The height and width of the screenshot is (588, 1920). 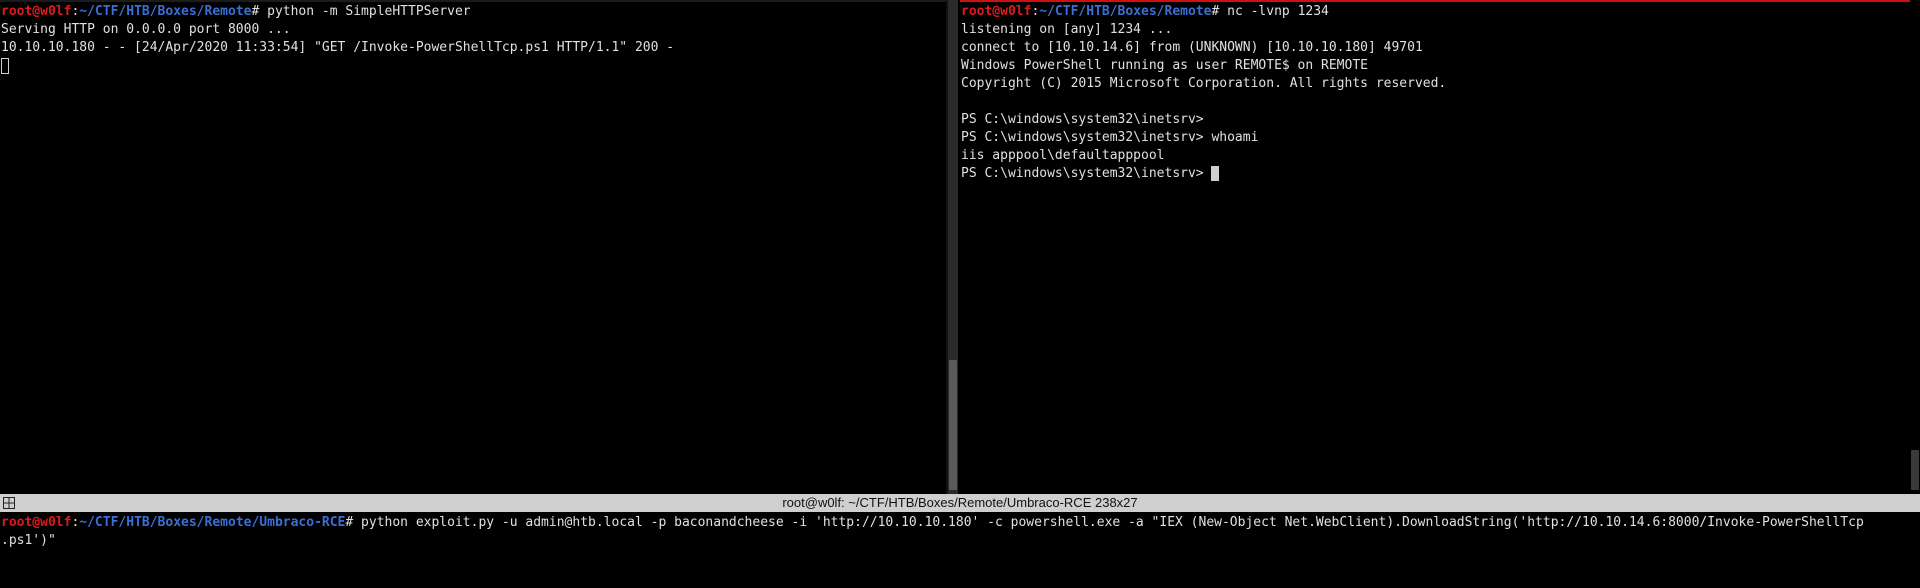 I want to click on prompt-path: ~/CTF/HTB/Boxes/Remote/Umbraco-RCE, so click(x=212, y=522).